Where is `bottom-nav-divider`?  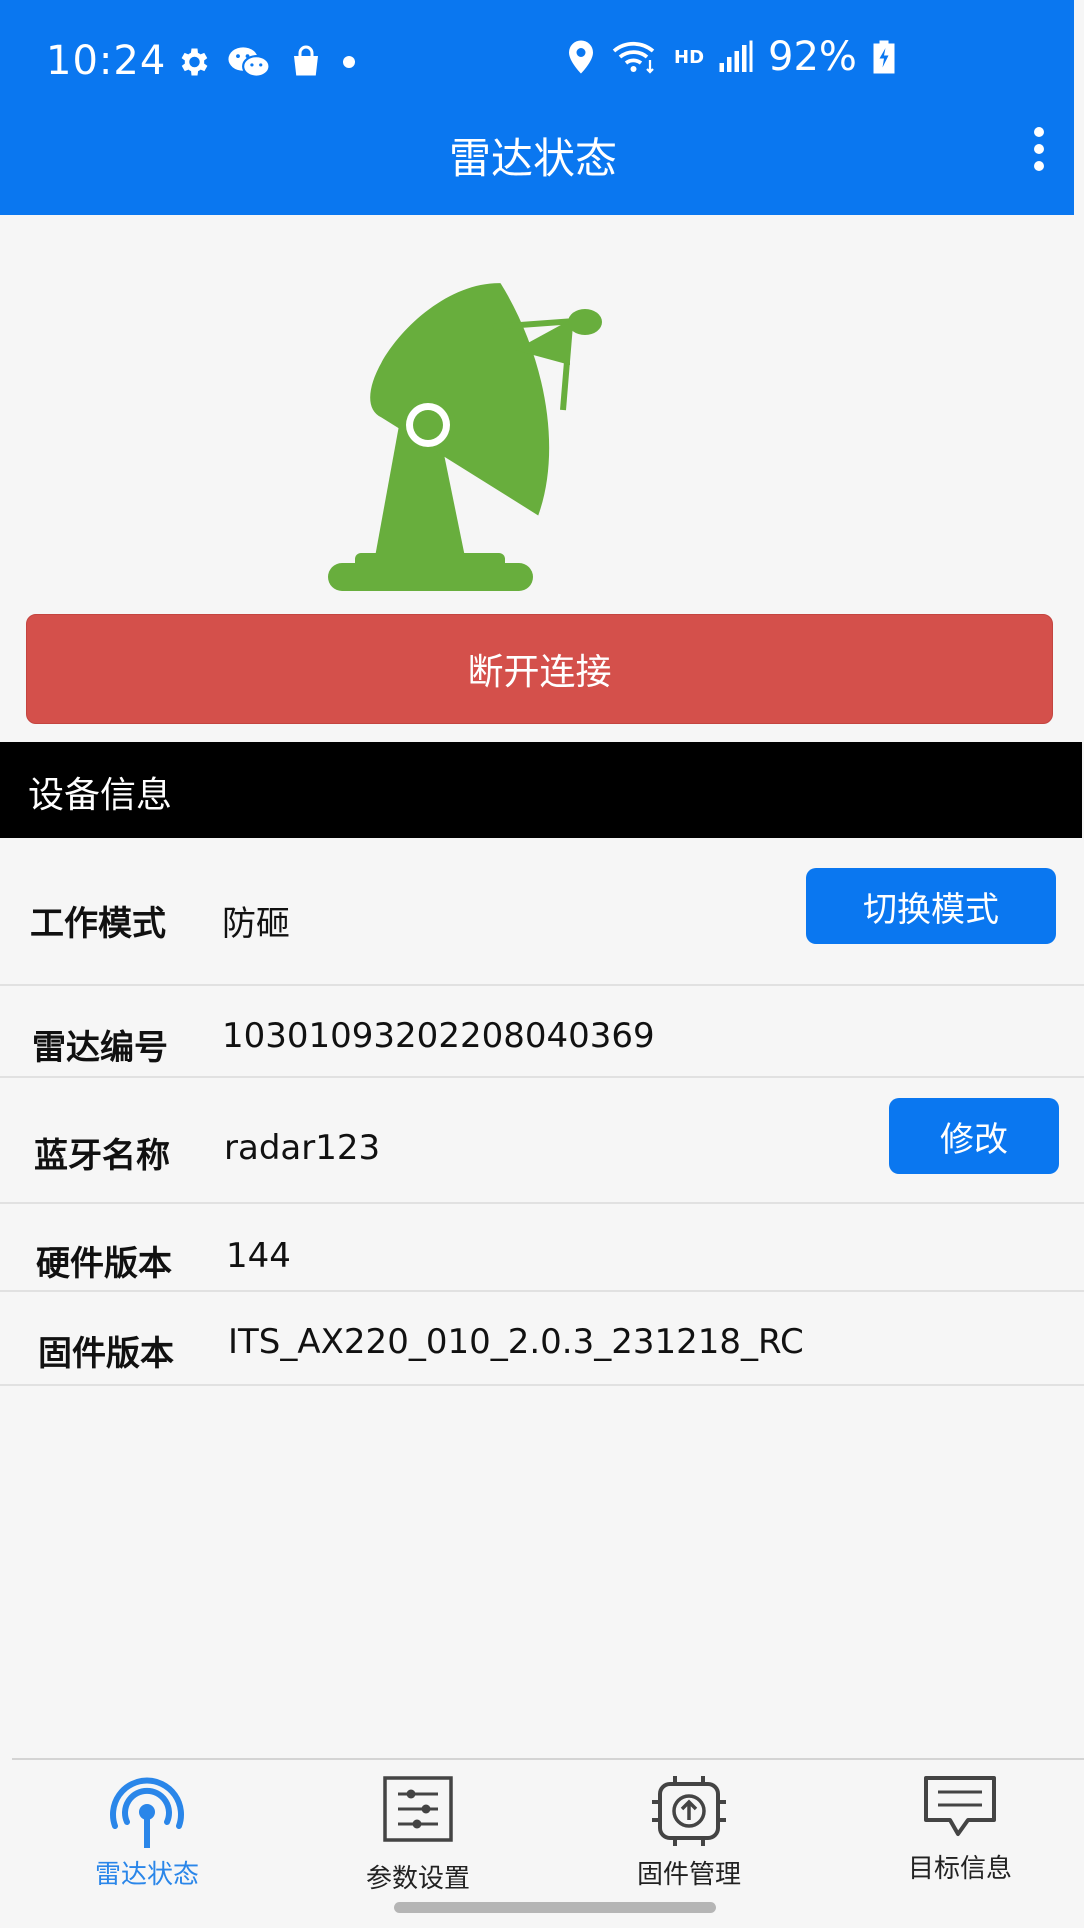
bottom-nav-divider is located at coordinates (548, 1759).